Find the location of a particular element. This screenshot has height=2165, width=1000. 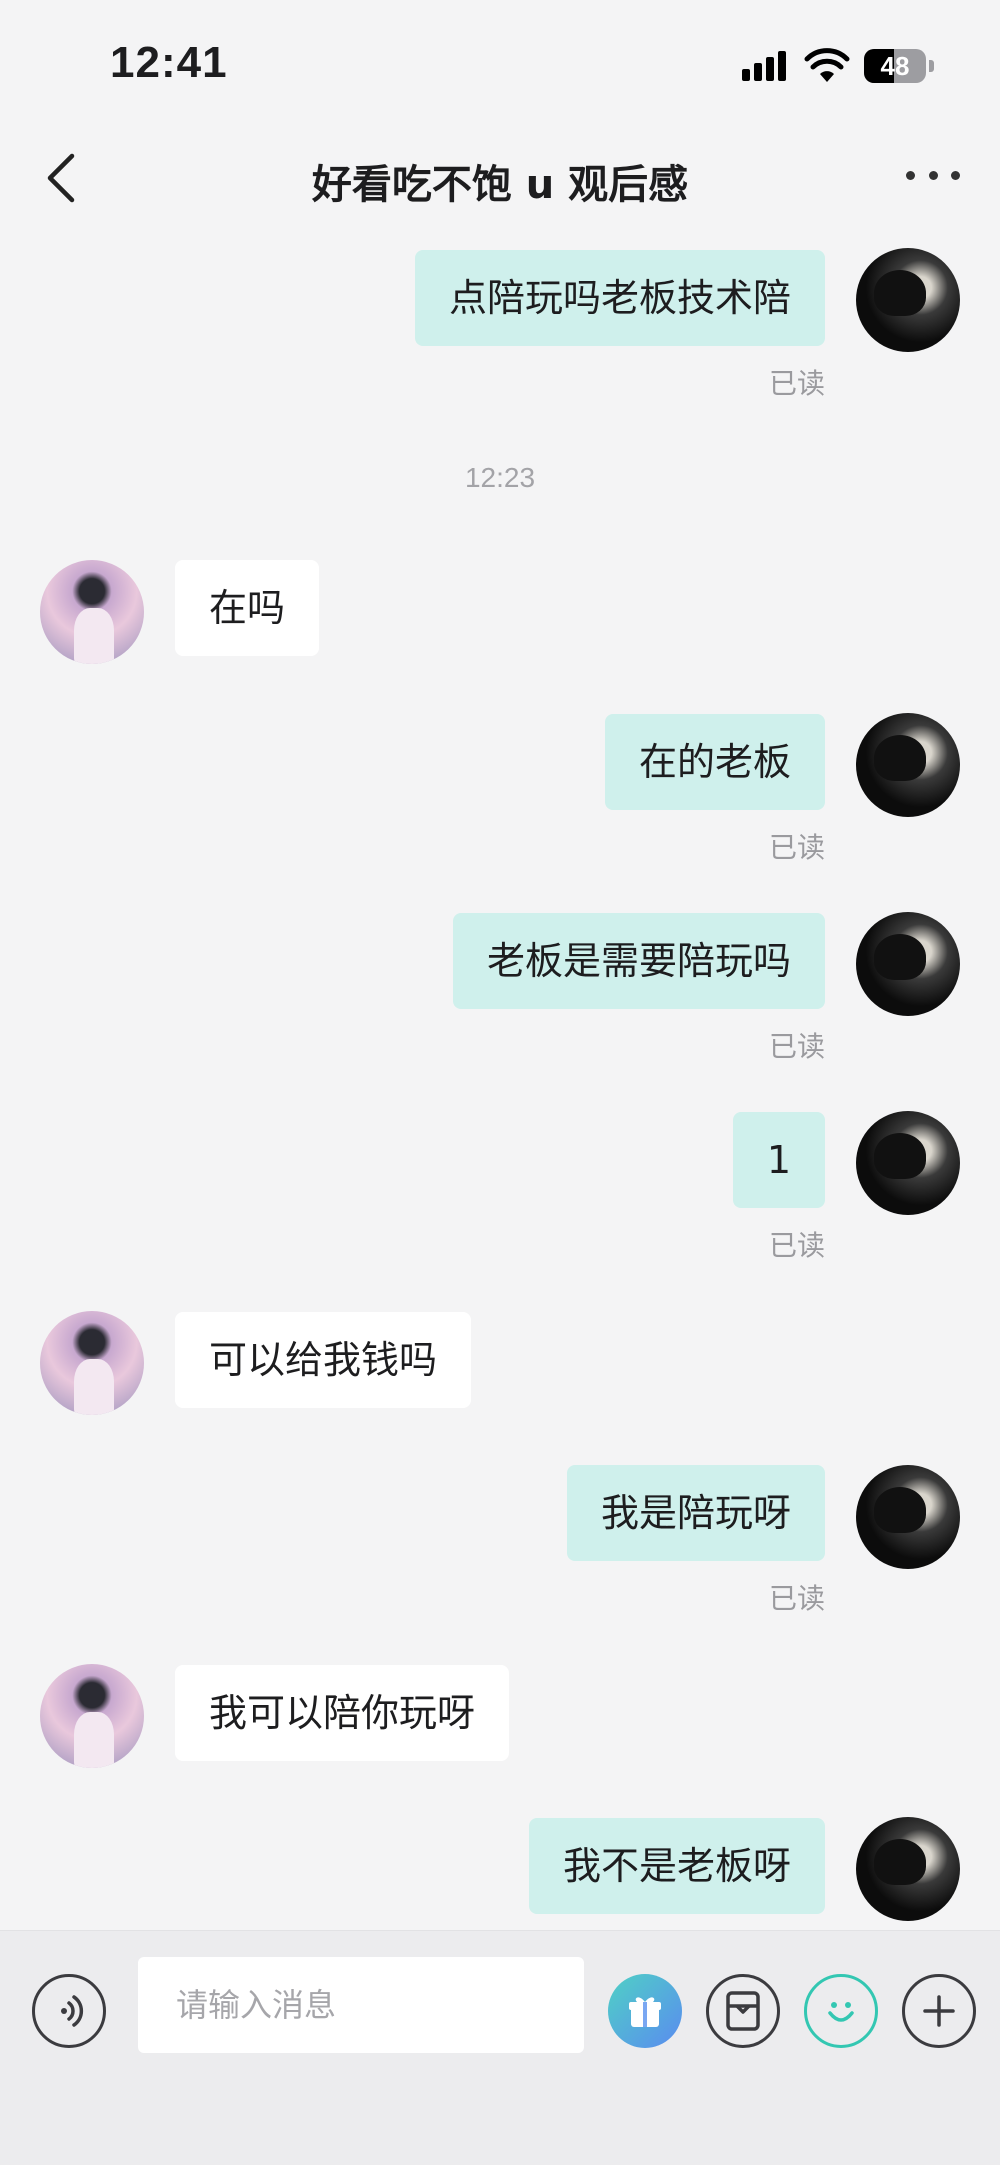

gift-icon is located at coordinates (645, 2012).